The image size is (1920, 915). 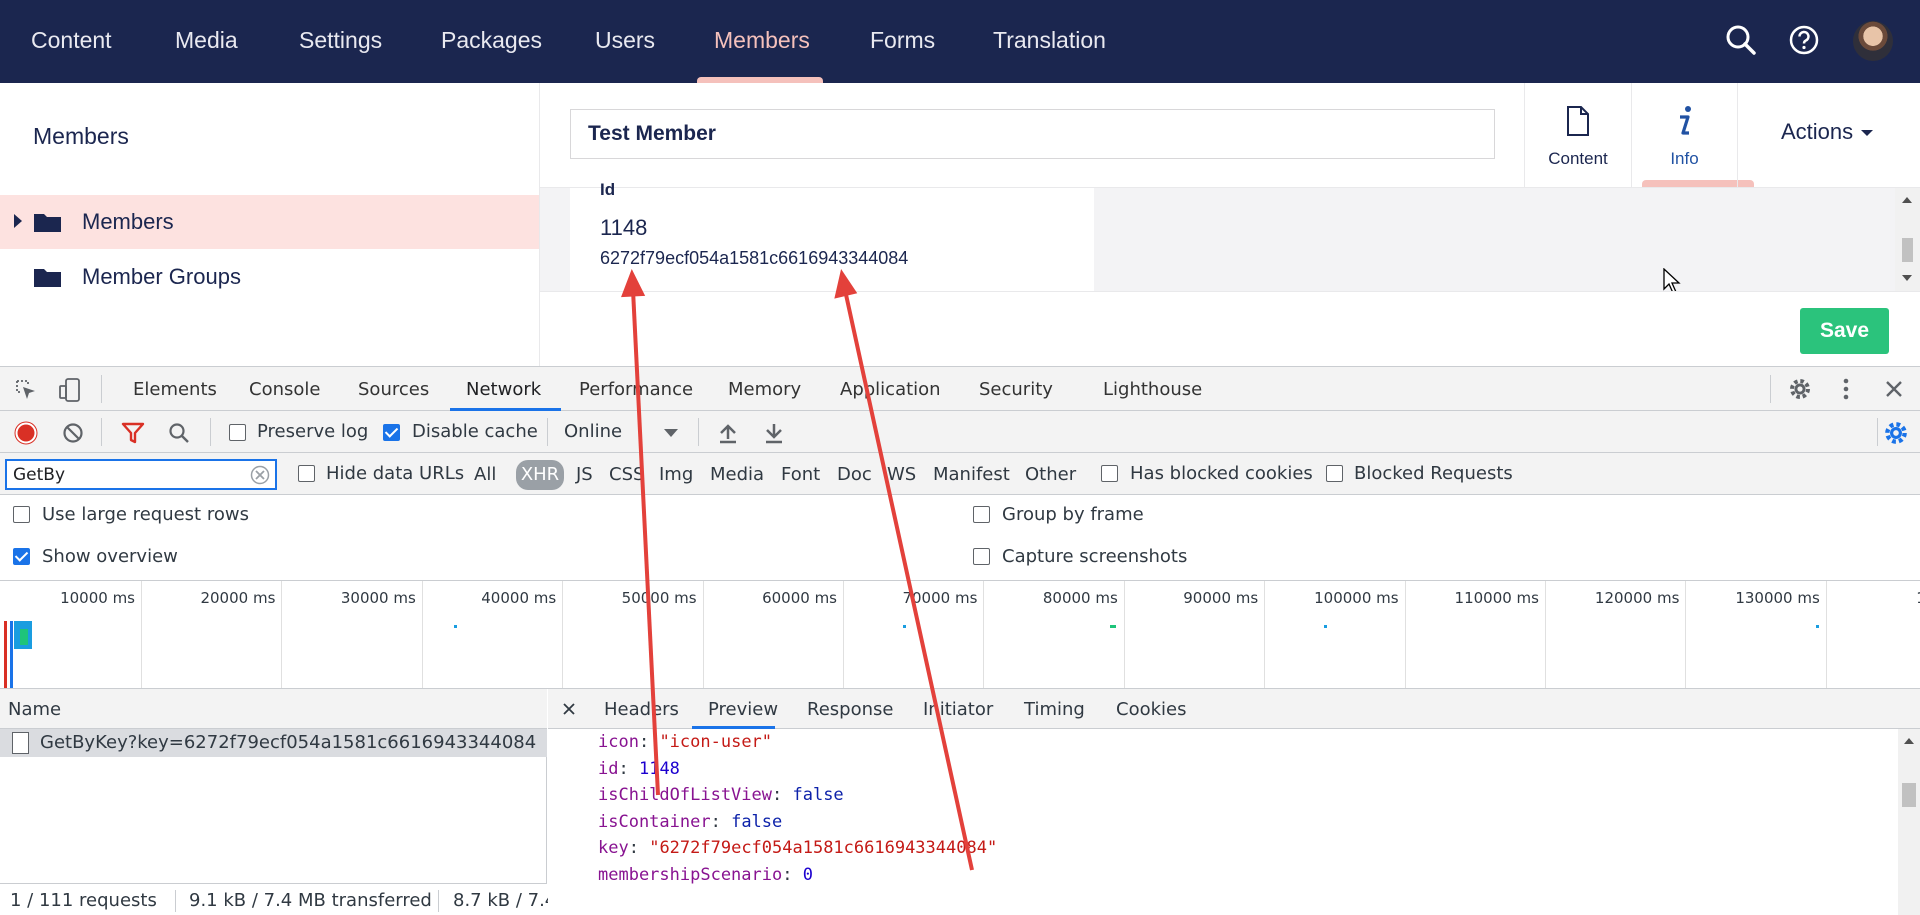 I want to click on editor-footer: Save, so click(x=1230, y=328).